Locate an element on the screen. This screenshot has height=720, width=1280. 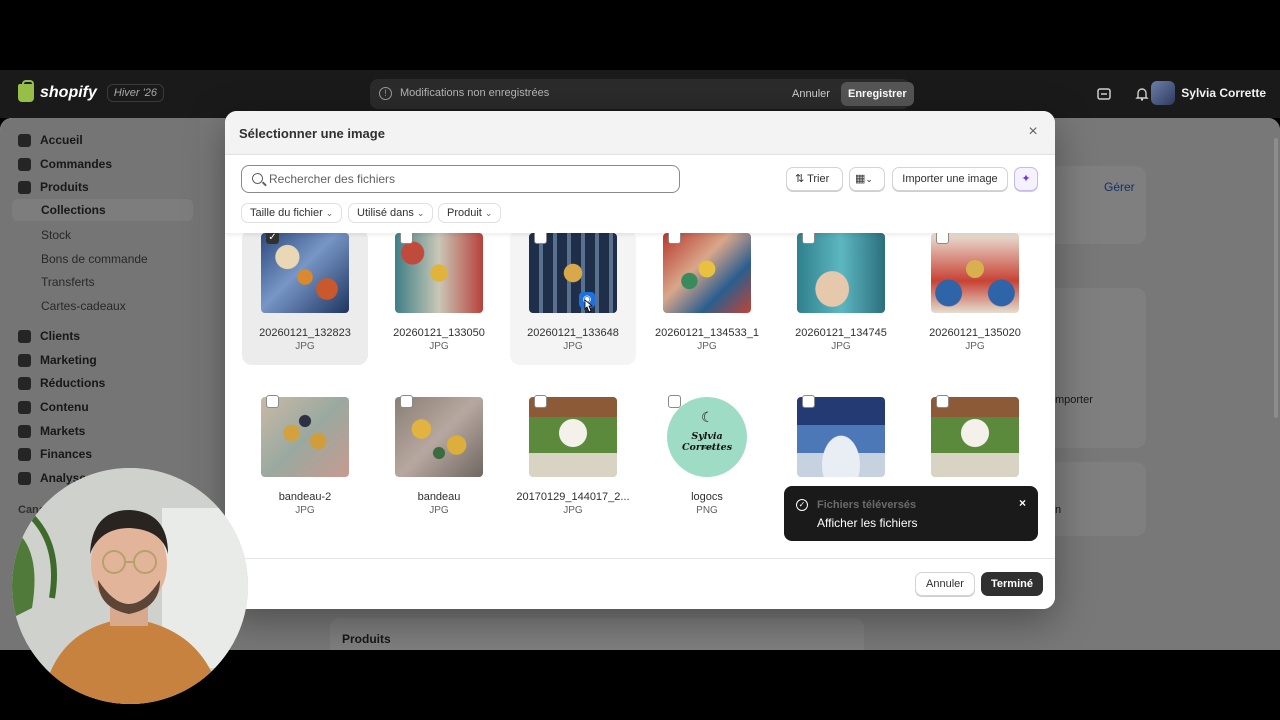
moon-icon: ☾ is located at coordinates (707, 417).